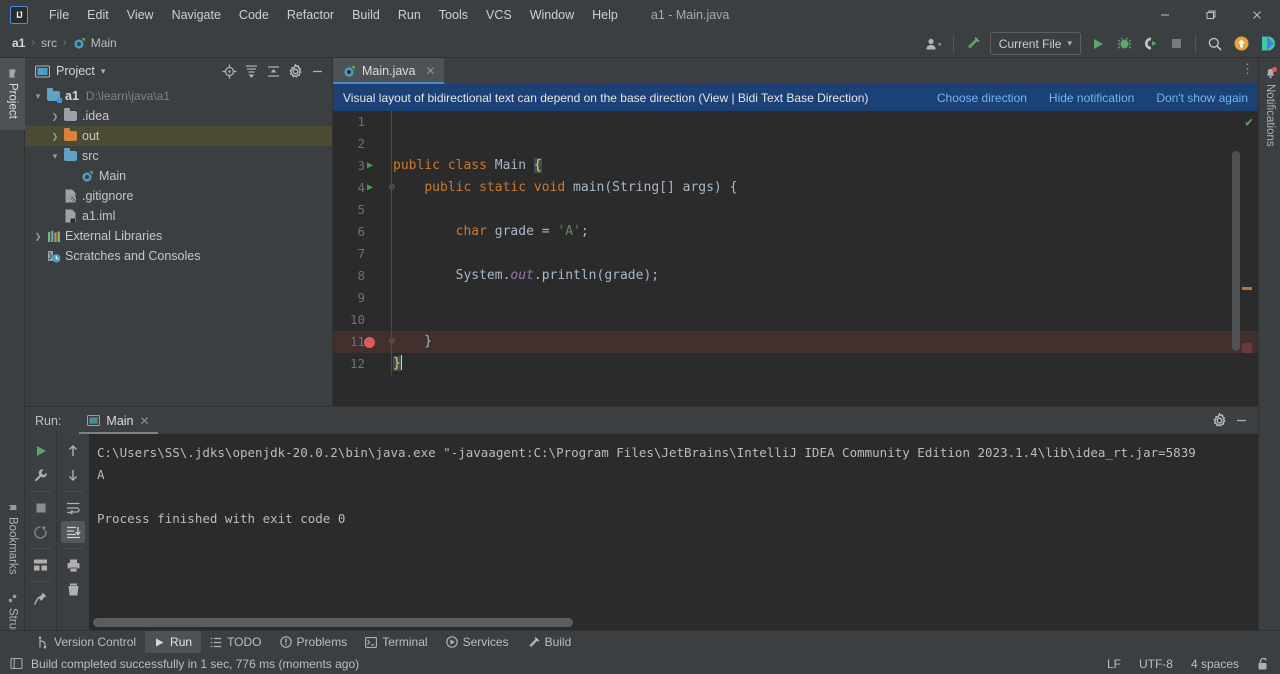 The height and width of the screenshot is (674, 1280). What do you see at coordinates (251, 71) in the screenshot?
I see `expand-all-icon` at bounding box center [251, 71].